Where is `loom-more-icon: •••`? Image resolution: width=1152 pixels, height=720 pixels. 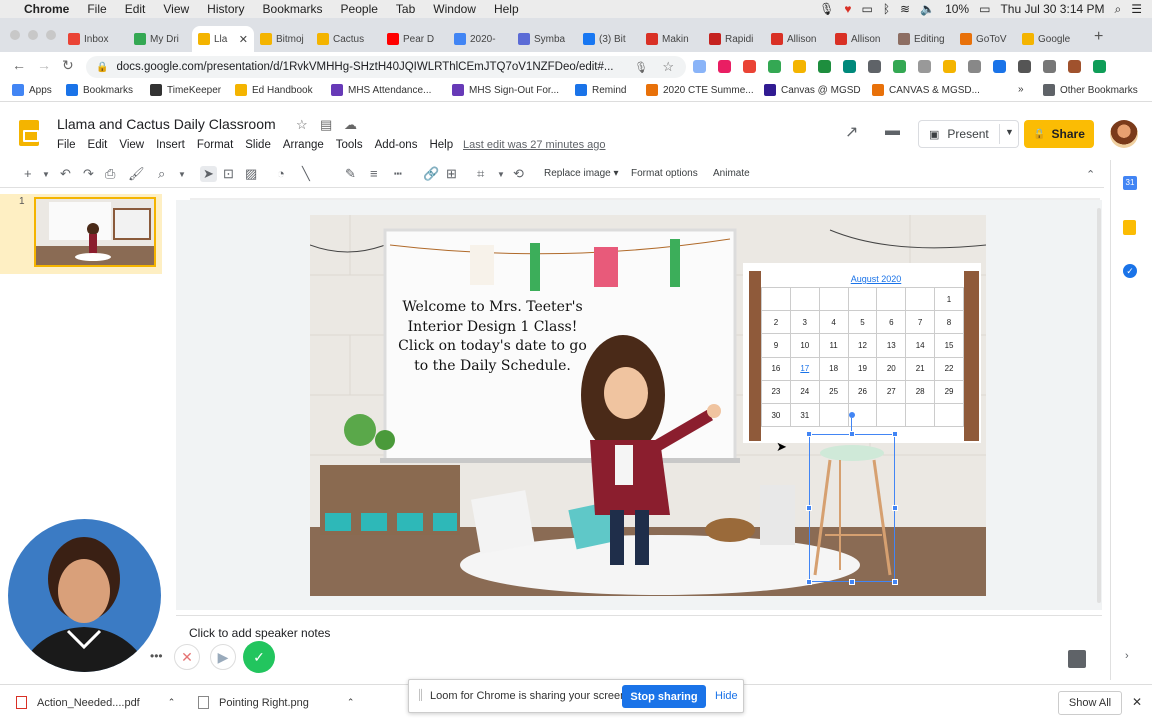
loom-more-icon: ••• is located at coordinates (156, 656).